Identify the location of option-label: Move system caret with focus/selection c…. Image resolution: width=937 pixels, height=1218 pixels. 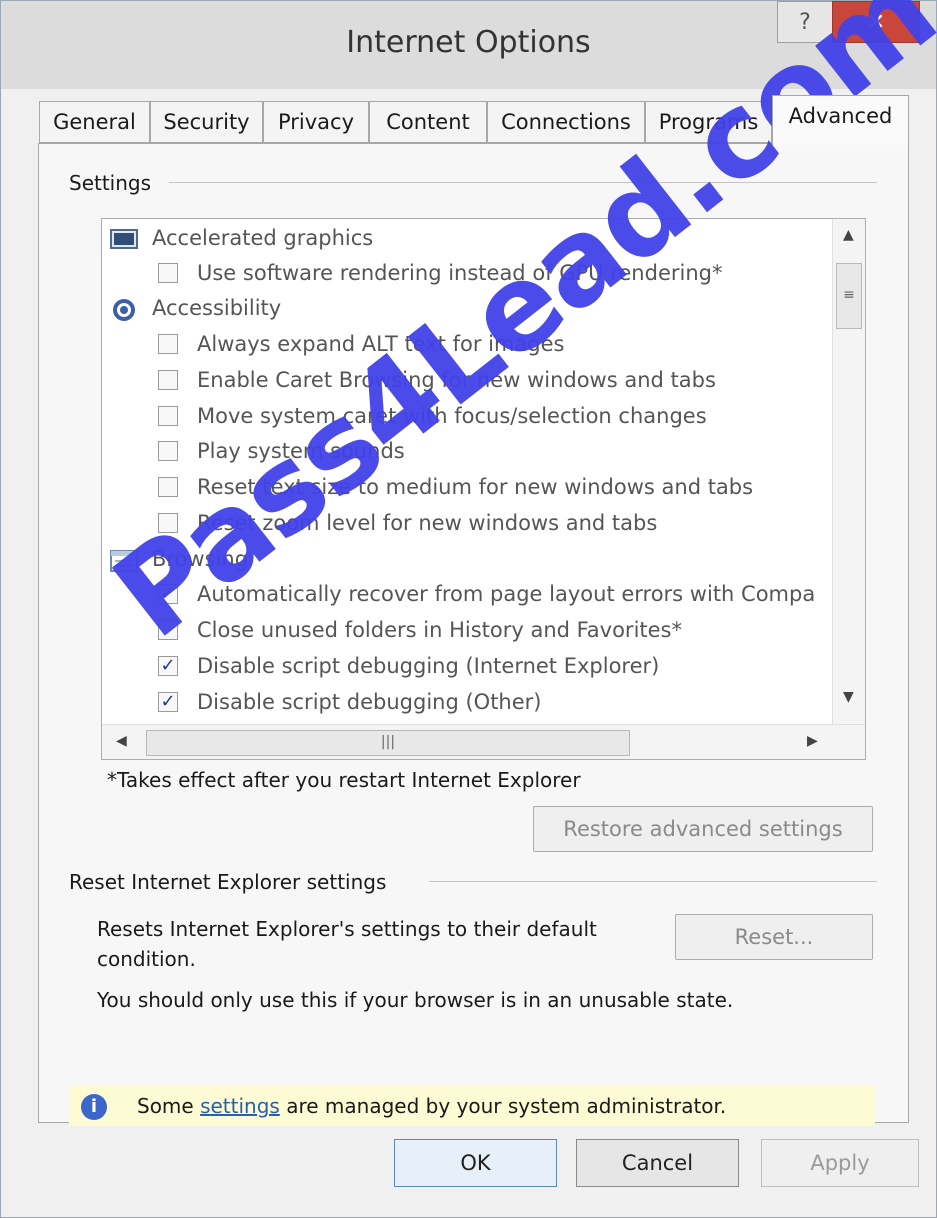
(452, 416).